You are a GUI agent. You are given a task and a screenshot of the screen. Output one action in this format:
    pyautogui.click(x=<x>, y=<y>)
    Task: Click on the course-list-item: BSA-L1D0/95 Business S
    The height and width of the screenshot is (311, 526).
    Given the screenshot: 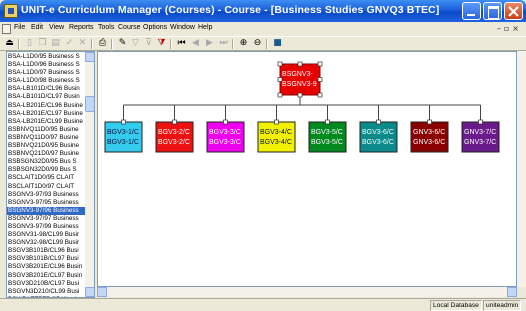 What is the action you would take?
    pyautogui.click(x=46, y=57)
    